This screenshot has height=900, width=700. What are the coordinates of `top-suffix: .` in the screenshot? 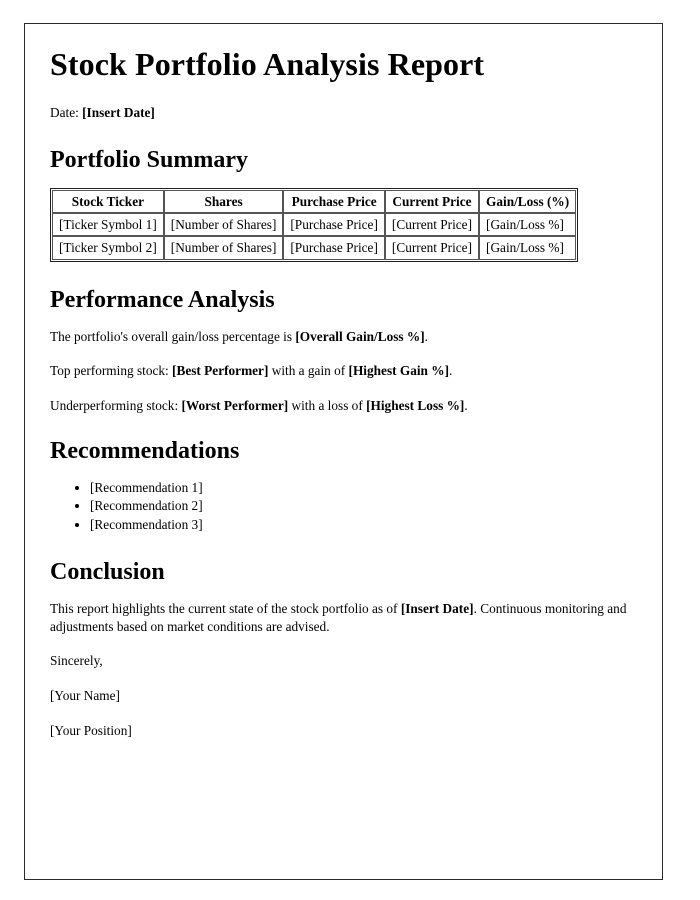 It's located at (451, 371).